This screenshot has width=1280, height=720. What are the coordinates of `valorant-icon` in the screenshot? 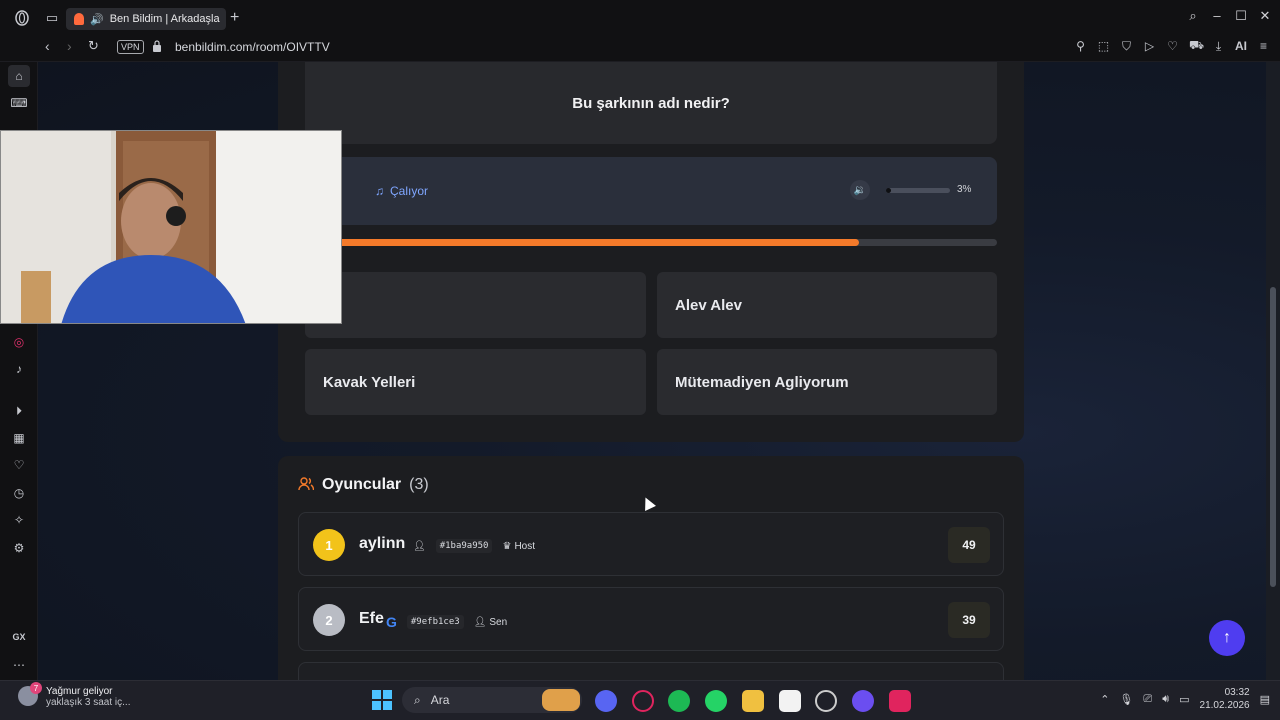 It's located at (900, 701).